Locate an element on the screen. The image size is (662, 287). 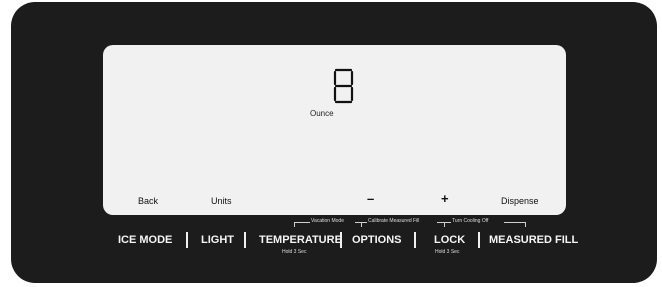
vacation-mode-hint: Vacation Mode is located at coordinates (327, 221).